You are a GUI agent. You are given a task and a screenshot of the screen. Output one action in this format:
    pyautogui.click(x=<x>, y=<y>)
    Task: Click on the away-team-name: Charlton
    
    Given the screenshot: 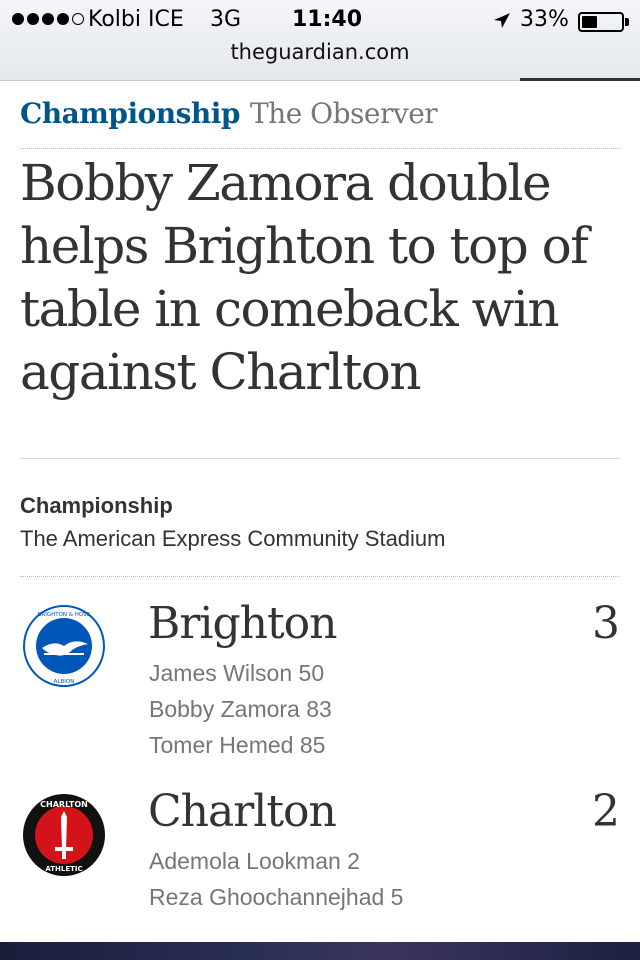 What is the action you would take?
    pyautogui.click(x=242, y=811)
    